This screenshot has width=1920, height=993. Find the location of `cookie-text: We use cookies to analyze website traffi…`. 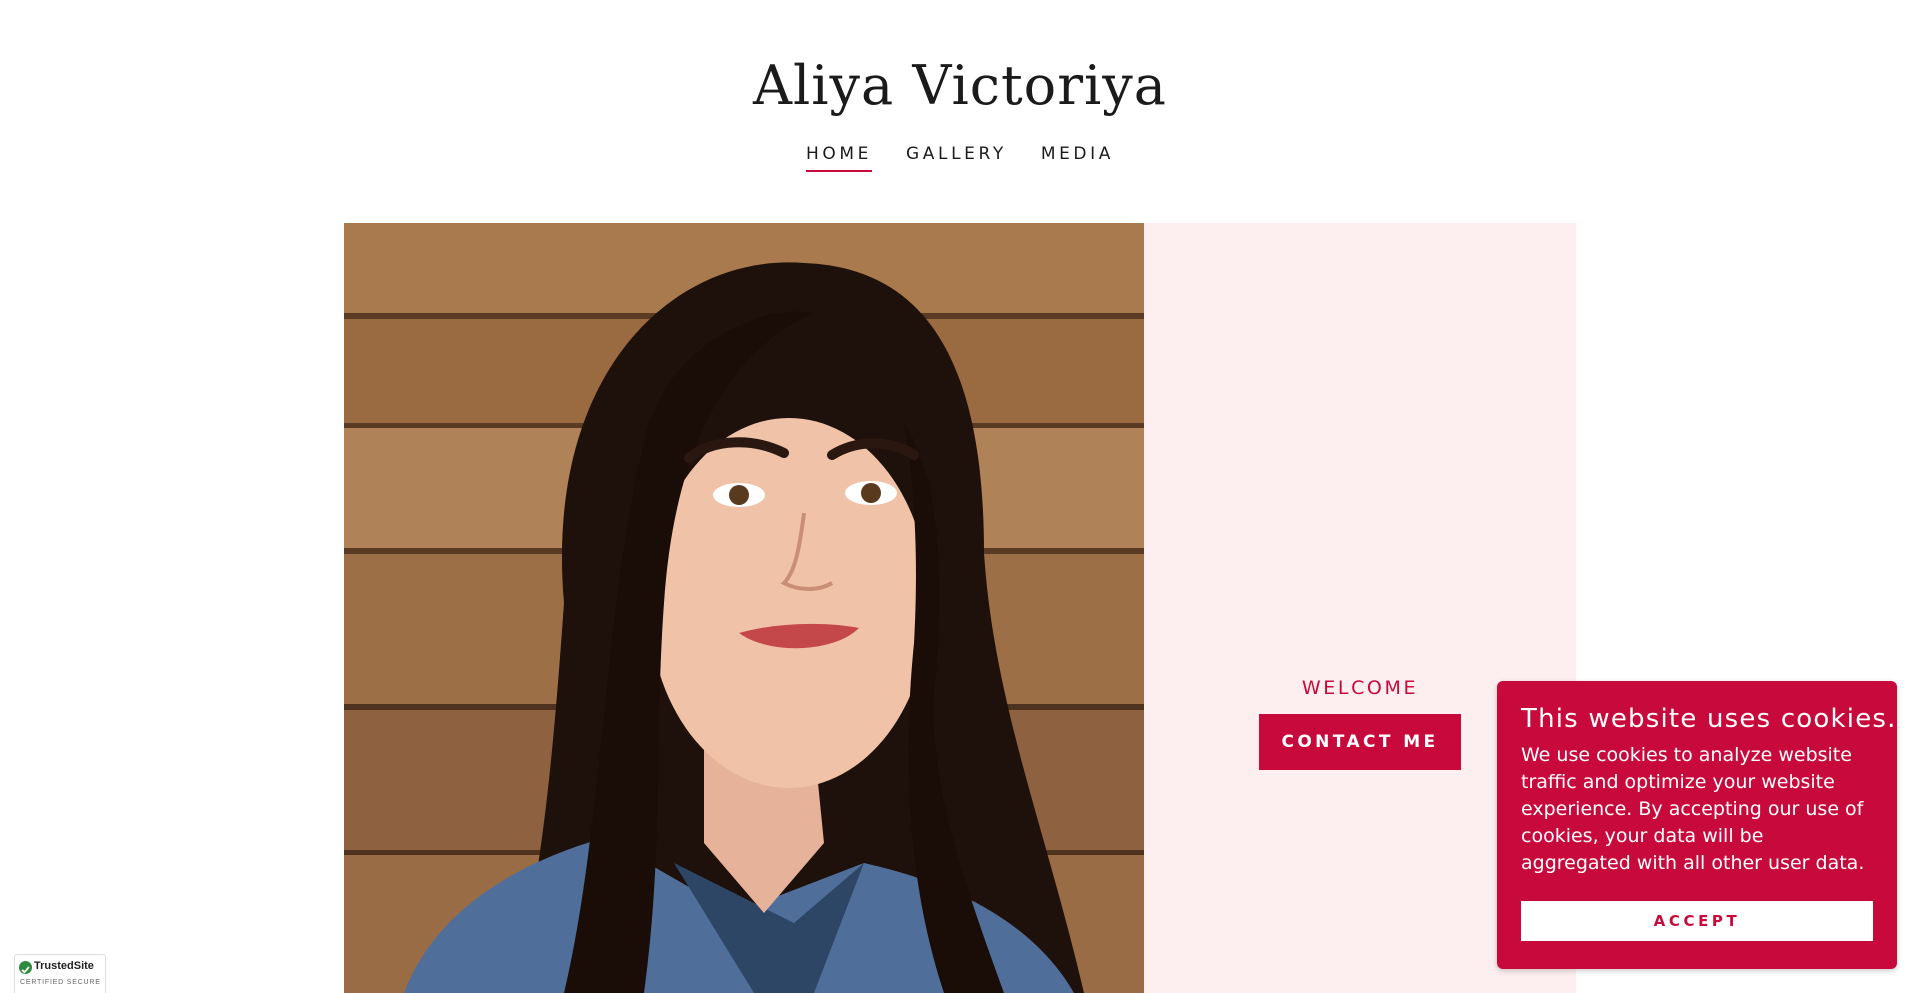

cookie-text: We use cookies to analyze website traffi… is located at coordinates (1693, 809).